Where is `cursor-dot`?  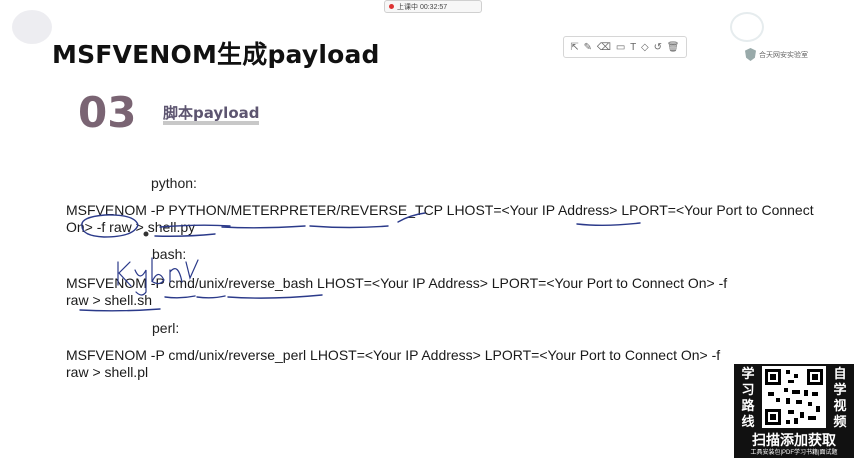 cursor-dot is located at coordinates (146, 234).